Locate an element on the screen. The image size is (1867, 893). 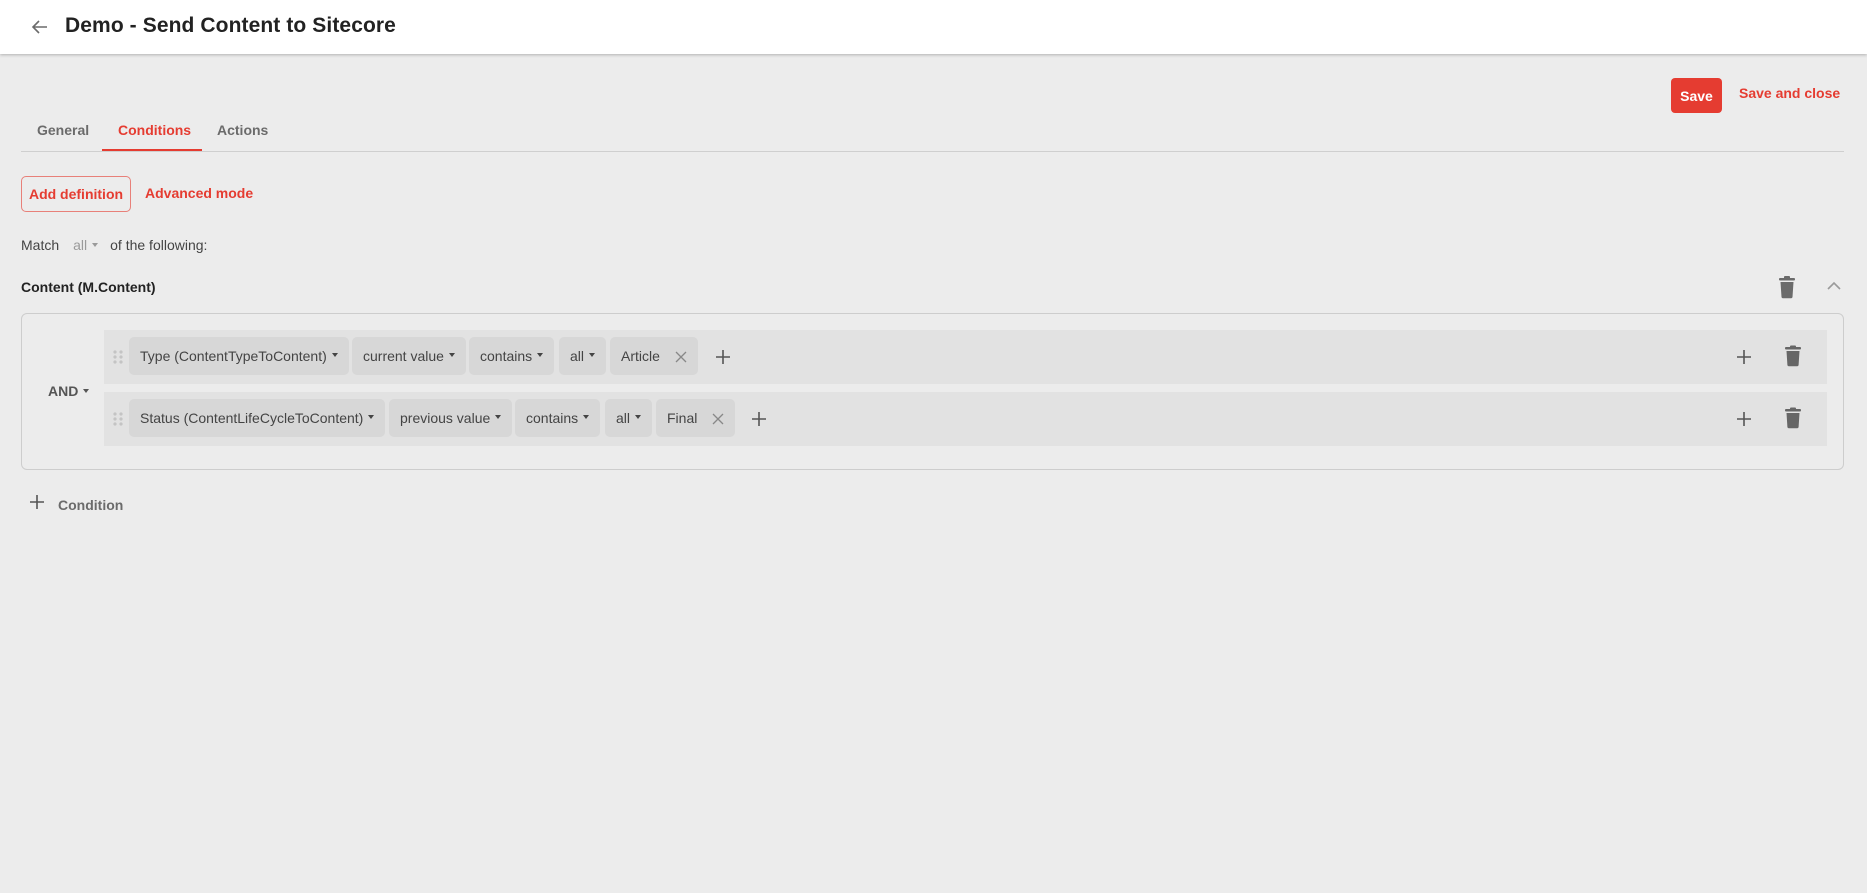
value-mode-dropdown: current value is located at coordinates (409, 356).